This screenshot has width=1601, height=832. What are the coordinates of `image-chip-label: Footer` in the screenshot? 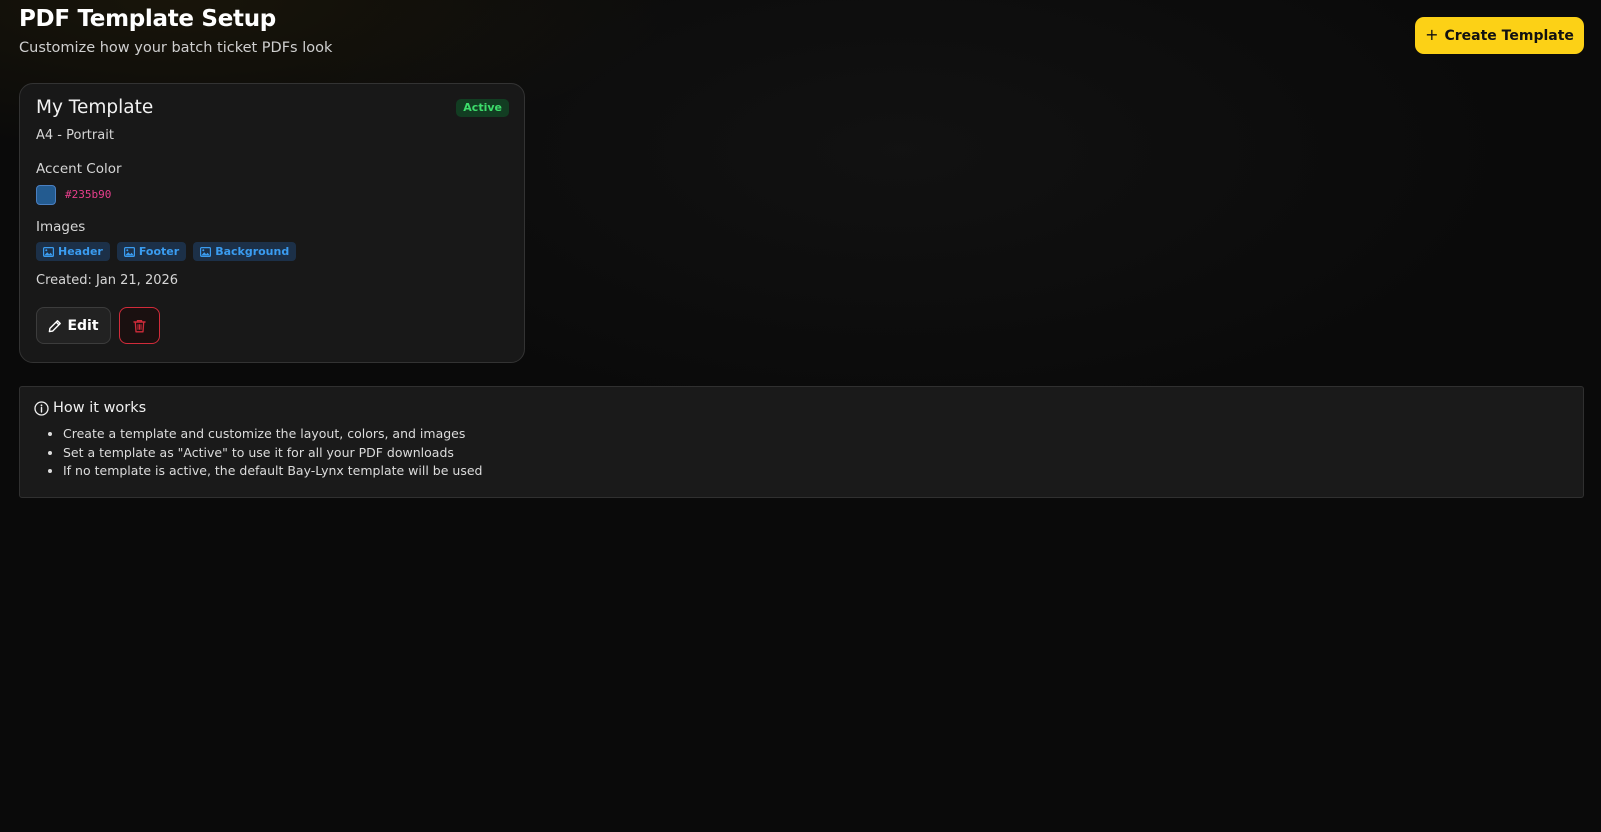 It's located at (159, 251).